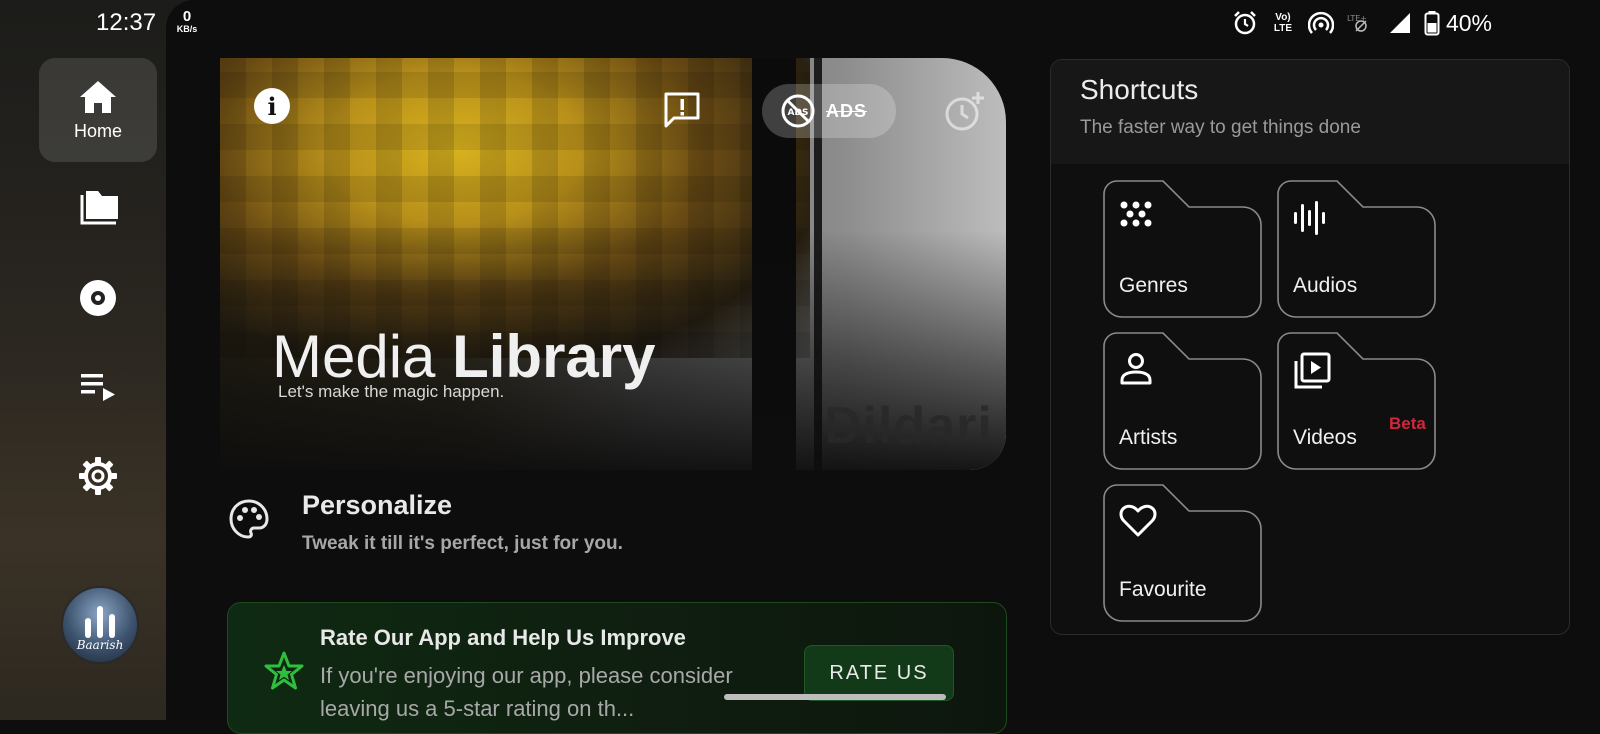  Describe the element at coordinates (1183, 553) in the screenshot. I see `shortcut-favourite: Favourite` at that location.